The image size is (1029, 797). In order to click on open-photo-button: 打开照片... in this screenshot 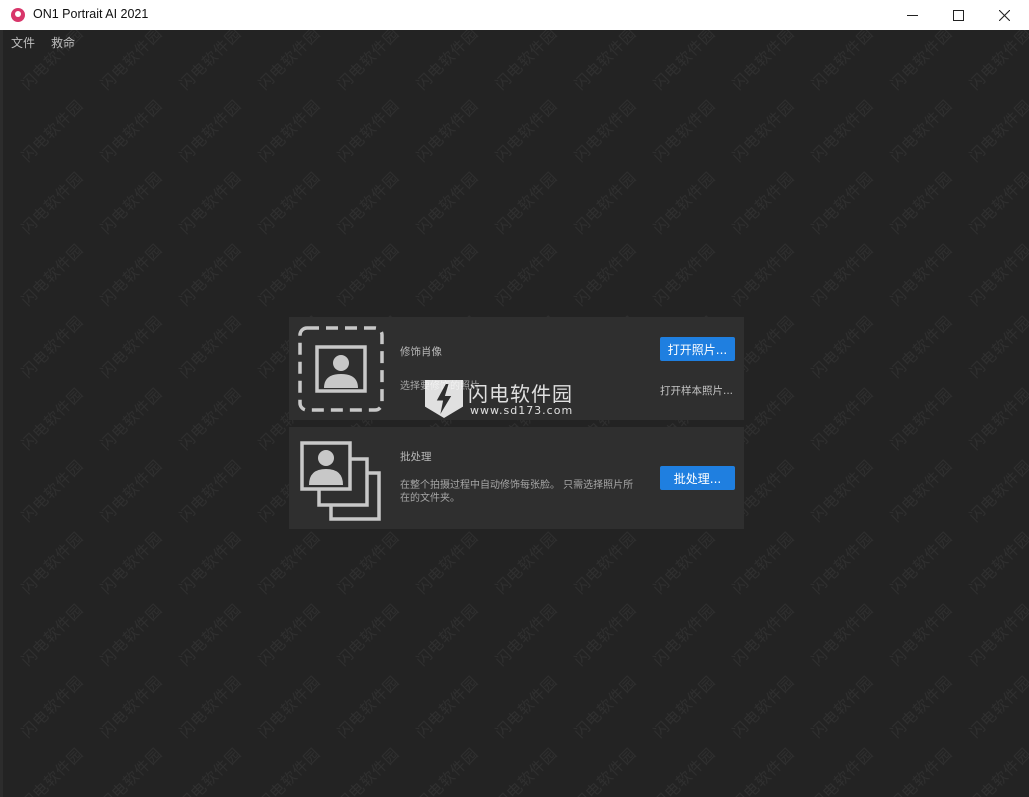, I will do `click(697, 349)`.